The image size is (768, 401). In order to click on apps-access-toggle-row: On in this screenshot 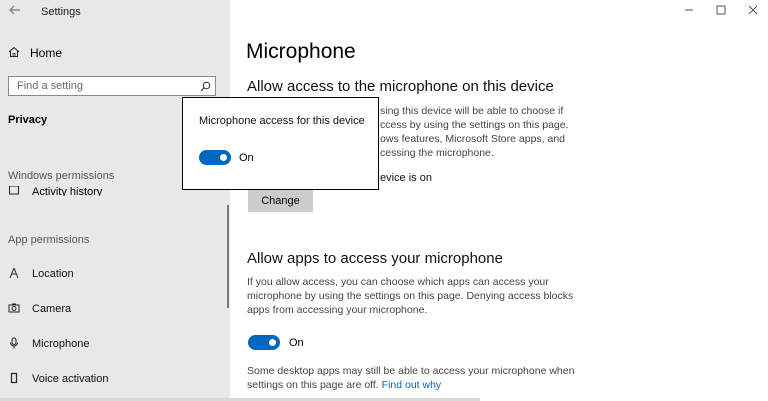, I will do `click(276, 342)`.